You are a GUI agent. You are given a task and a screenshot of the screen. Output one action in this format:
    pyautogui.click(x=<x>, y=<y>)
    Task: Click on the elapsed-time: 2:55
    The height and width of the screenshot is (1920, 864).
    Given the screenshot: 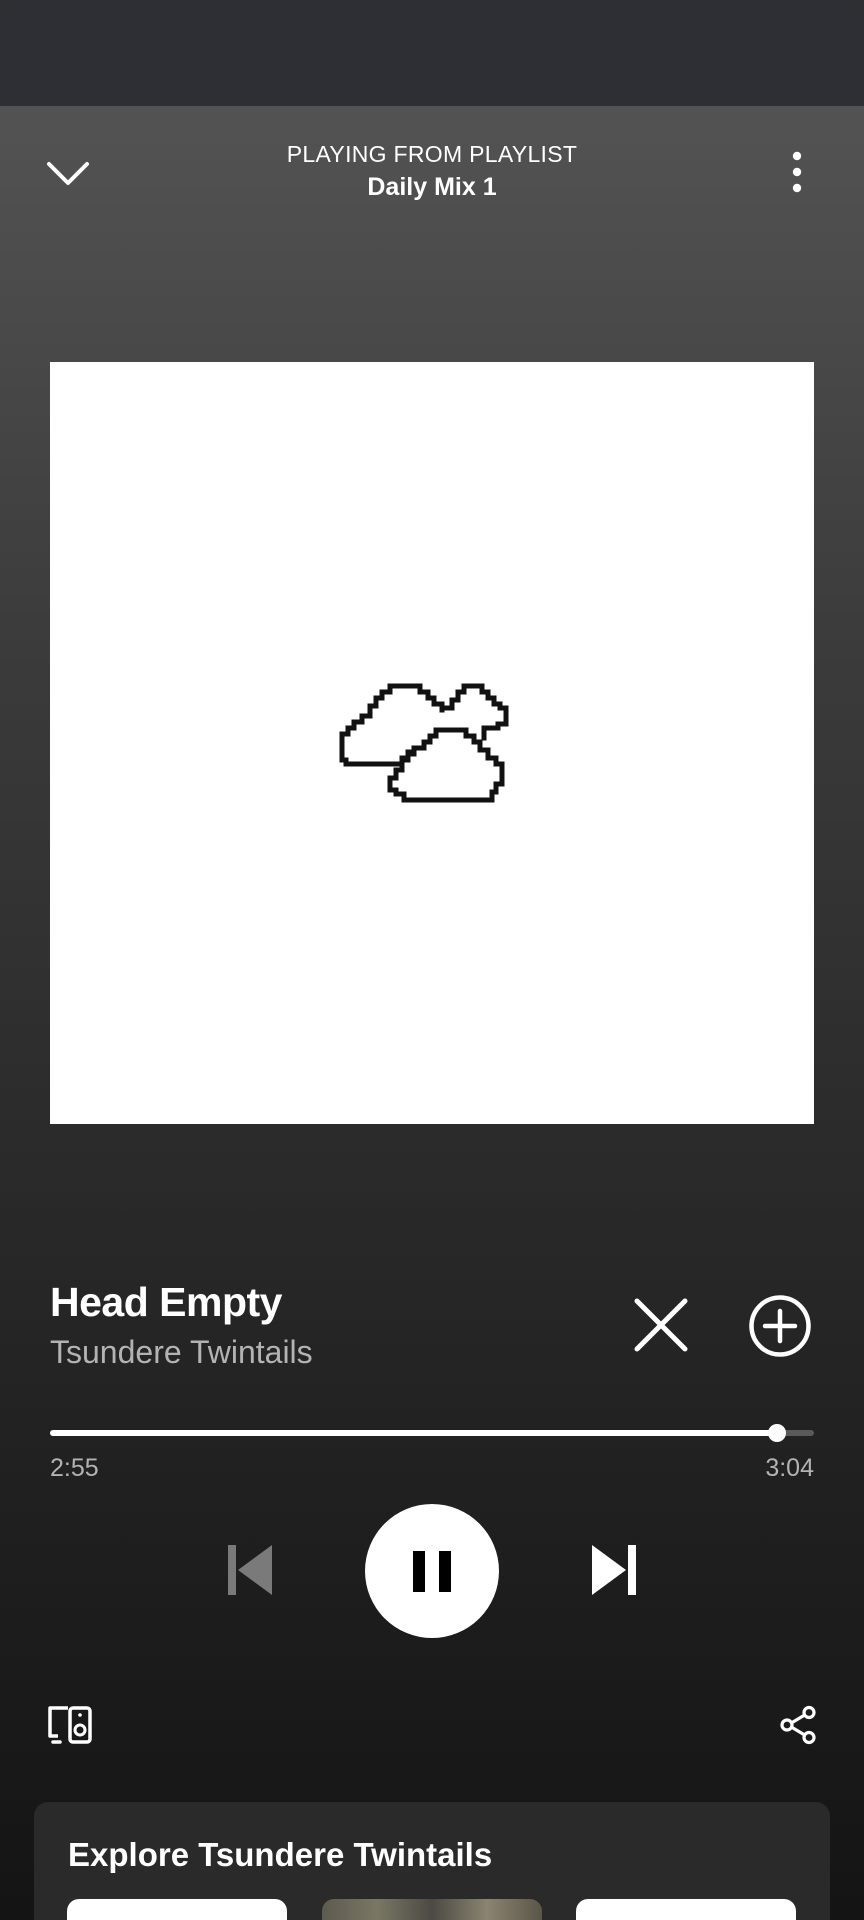 What is the action you would take?
    pyautogui.click(x=74, y=1468)
    